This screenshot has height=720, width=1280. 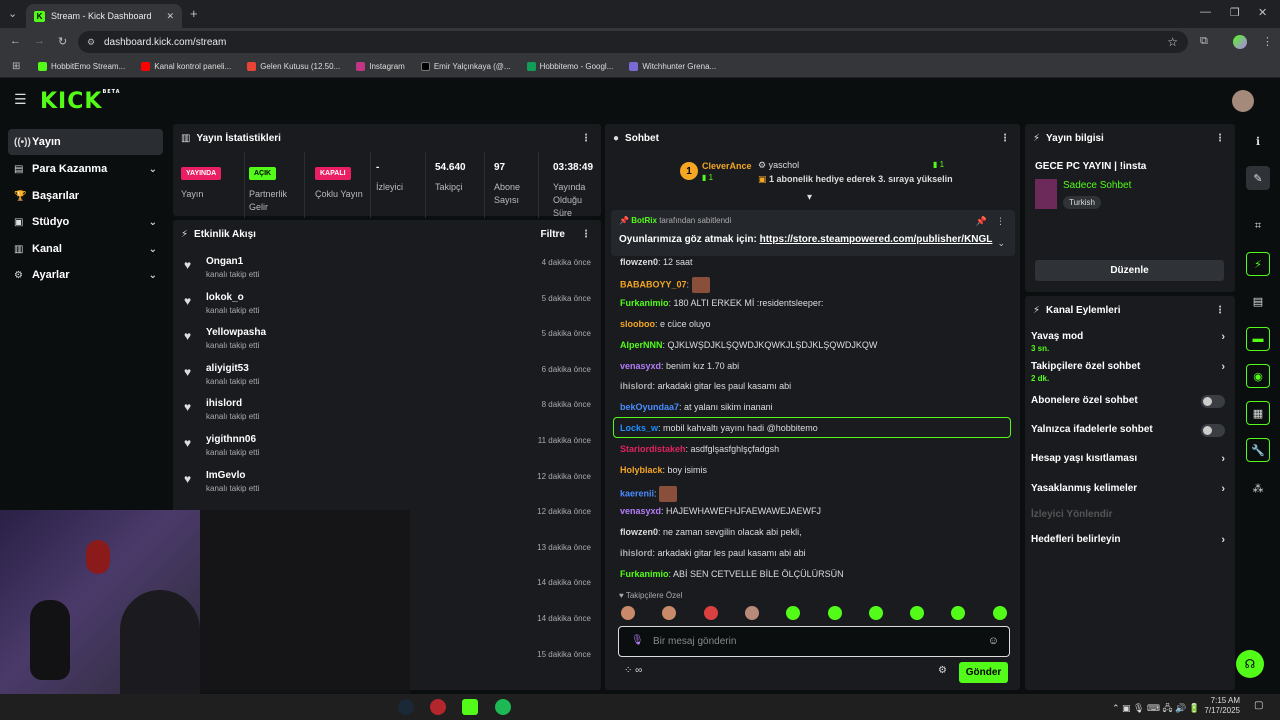 What do you see at coordinates (15, 41) in the screenshot?
I see `back-icon: ←` at bounding box center [15, 41].